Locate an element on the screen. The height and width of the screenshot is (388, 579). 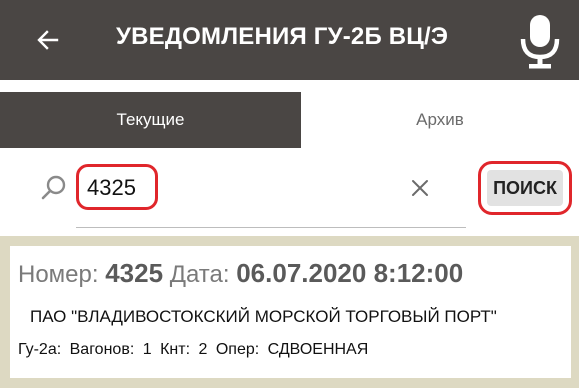
microphone-icon is located at coordinates (540, 42).